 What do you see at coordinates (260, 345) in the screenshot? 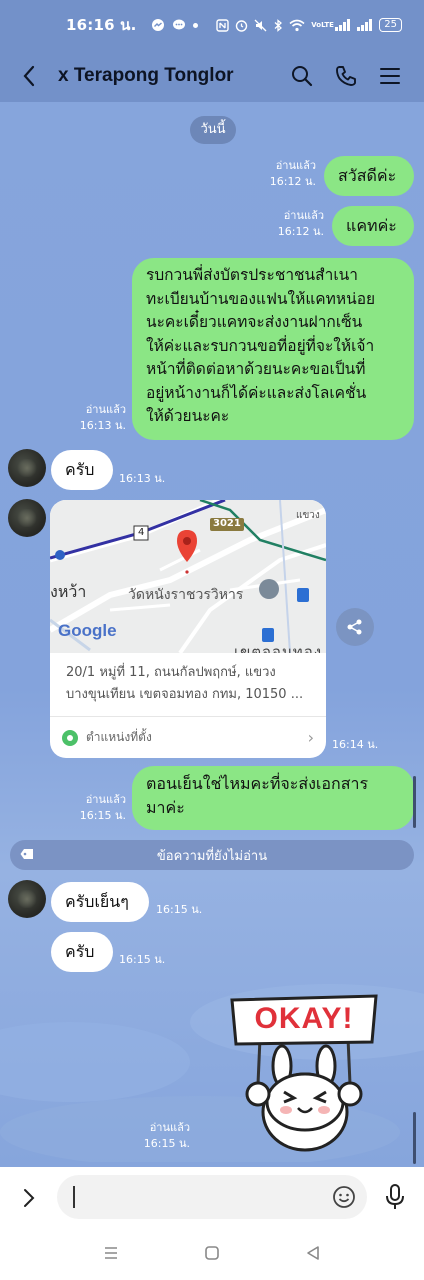
I see `message-line: ให้ค่ะและรบกวนขอที่อยู่ที่จะให้เจ้า` at bounding box center [260, 345].